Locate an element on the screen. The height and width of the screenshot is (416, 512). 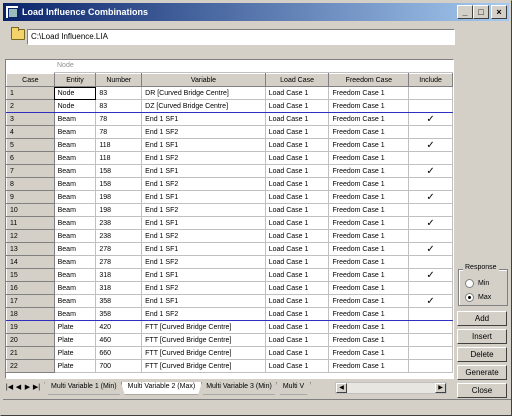
column-header: Variable is located at coordinates (203, 80).